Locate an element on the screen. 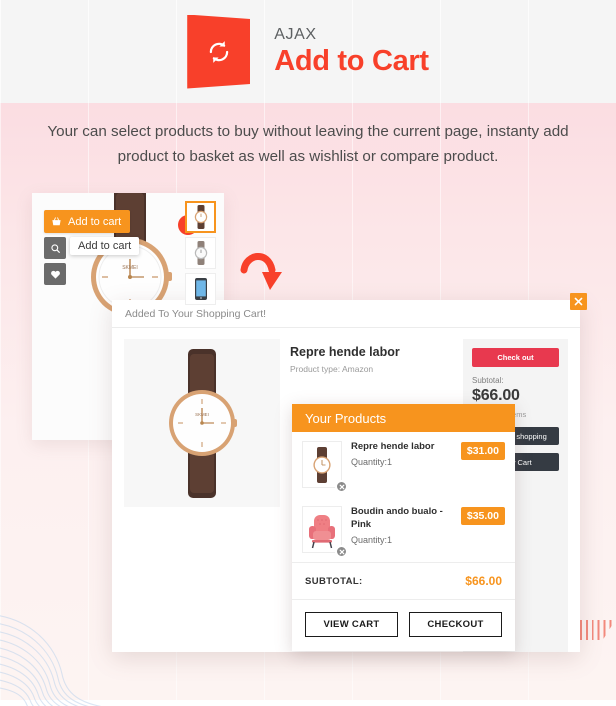 The width and height of the screenshot is (616, 706). cart-item-price: $35.00 is located at coordinates (482, 516).